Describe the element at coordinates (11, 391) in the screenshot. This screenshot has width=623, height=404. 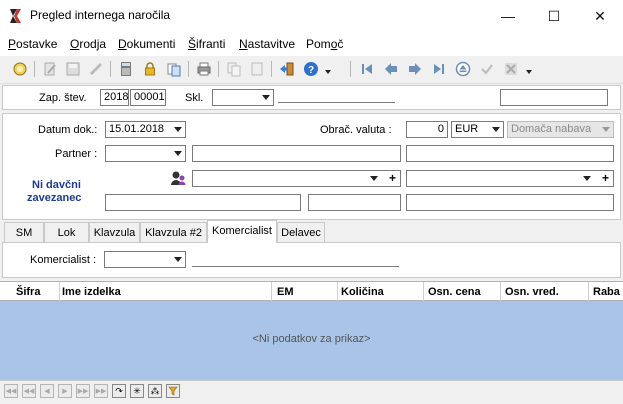
I see `nav-first-icon: ◀◀` at that location.